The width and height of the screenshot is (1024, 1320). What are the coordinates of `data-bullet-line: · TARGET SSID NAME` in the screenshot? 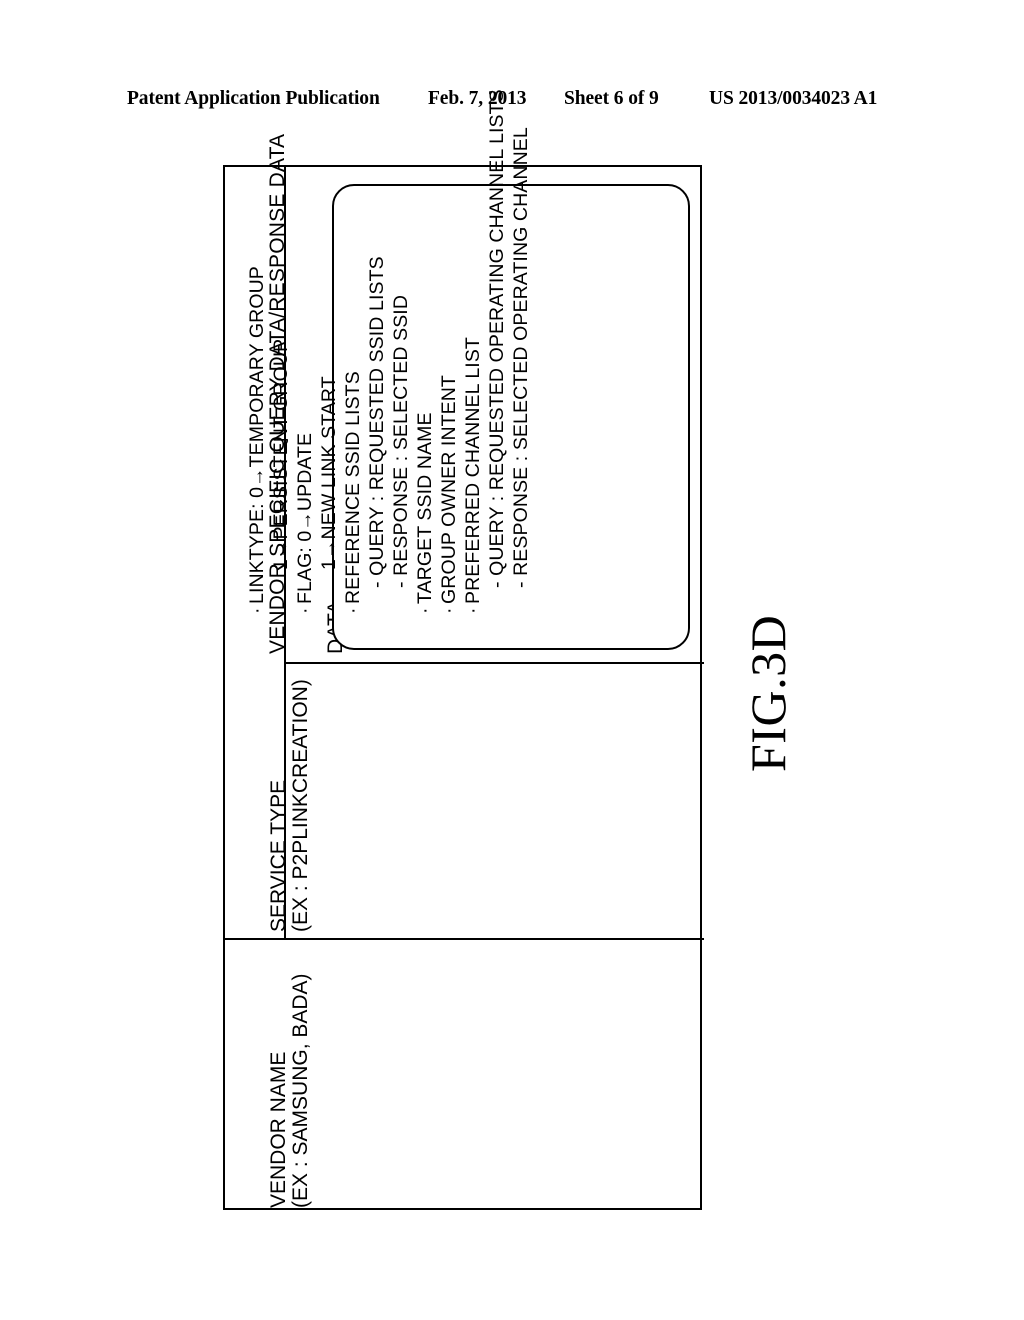 It's located at (425, 351).